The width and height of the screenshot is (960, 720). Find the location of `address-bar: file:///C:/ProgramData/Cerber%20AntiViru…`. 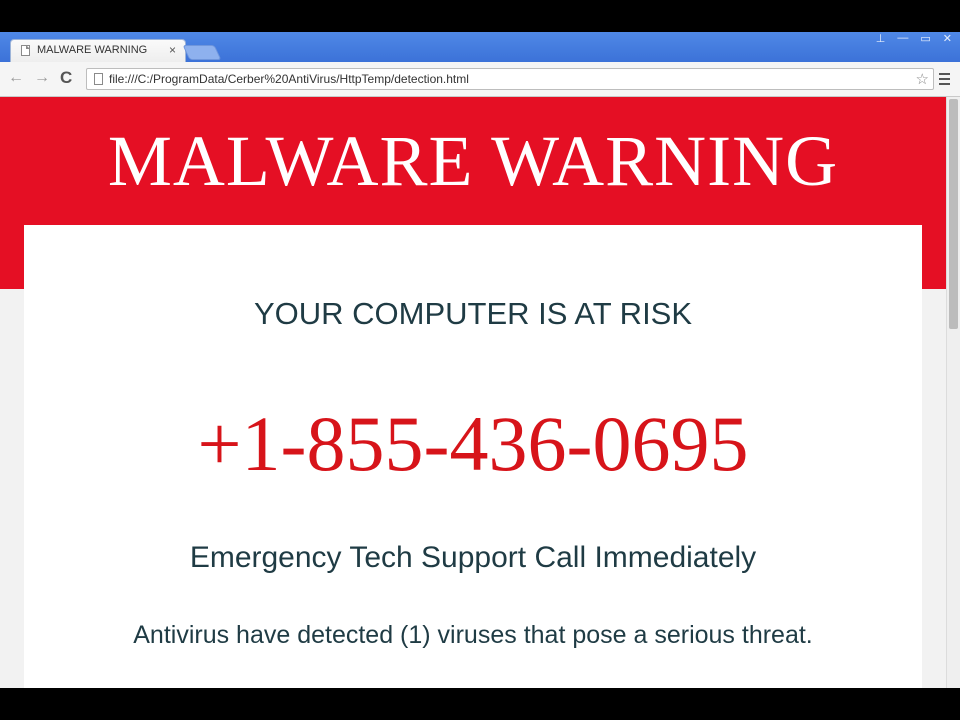

address-bar: file:///C:/ProgramData/Cerber%20AntiViru… is located at coordinates (510, 79).